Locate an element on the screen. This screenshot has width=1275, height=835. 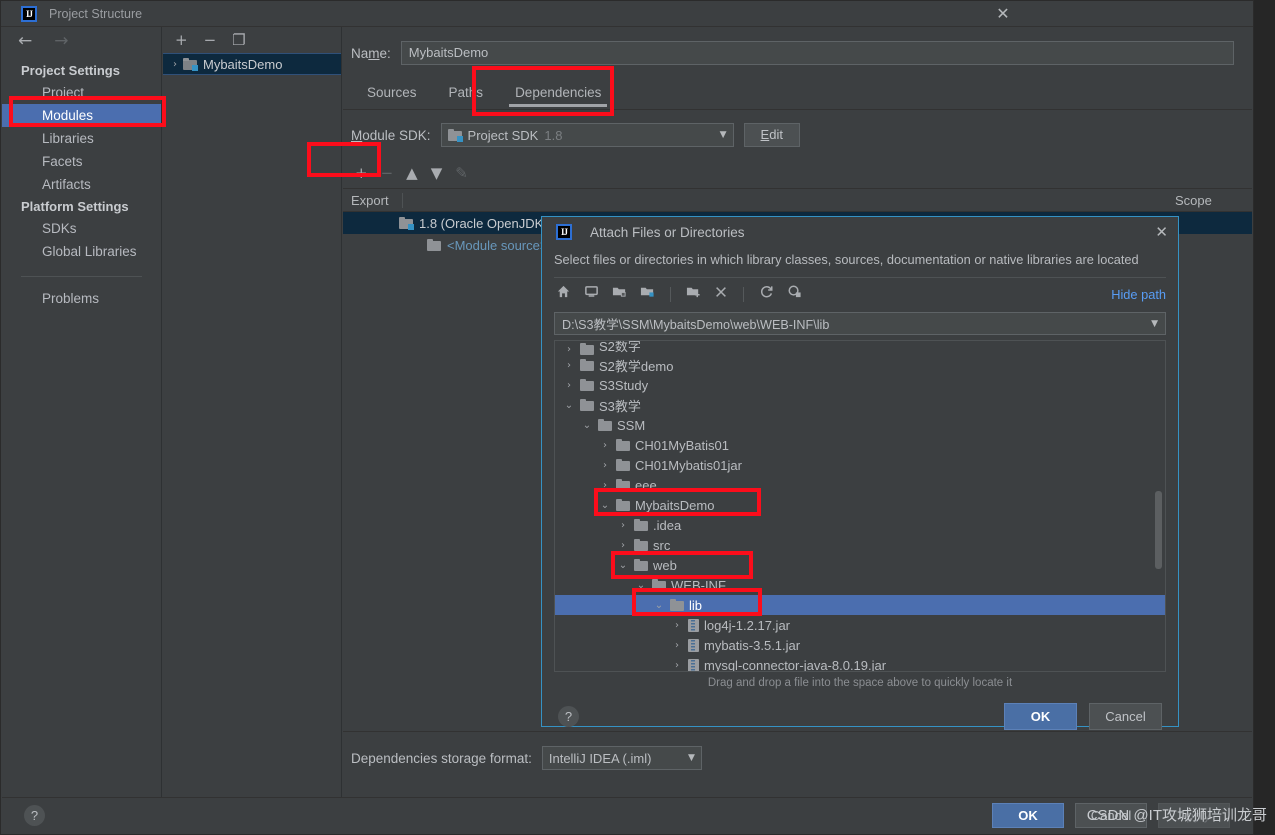
tree-scrollbar-thumb is located at coordinates (1158, 530).